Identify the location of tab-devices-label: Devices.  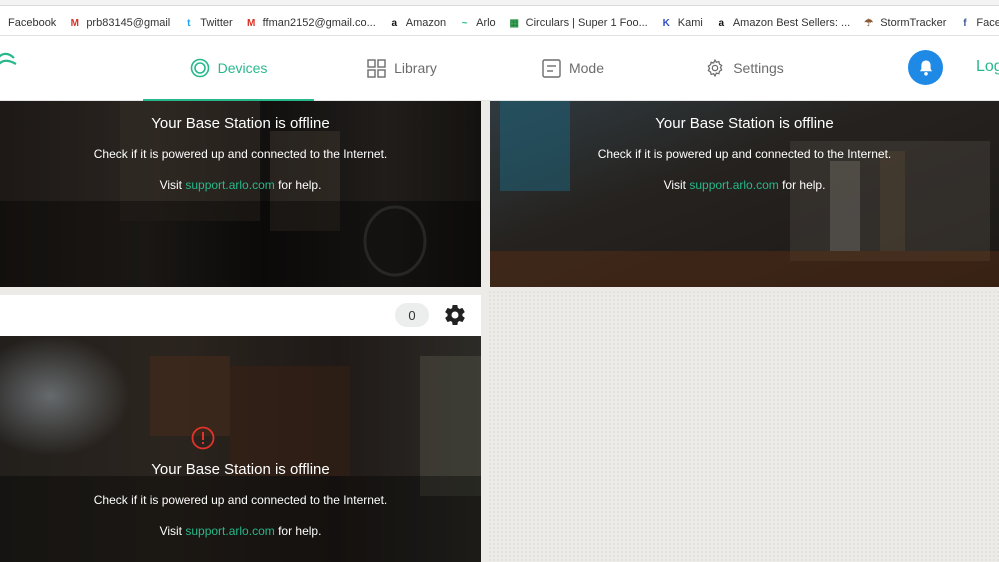
(242, 68).